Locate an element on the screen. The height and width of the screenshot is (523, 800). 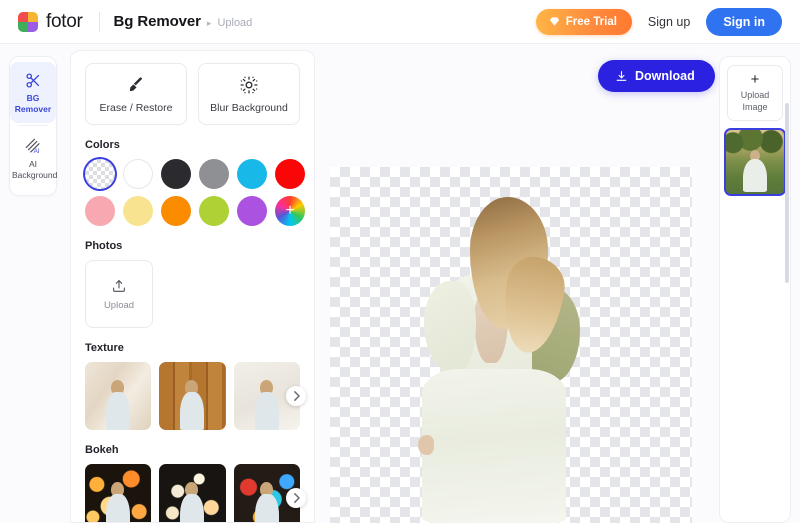
texture-section-title: Texture is located at coordinates (104, 348).